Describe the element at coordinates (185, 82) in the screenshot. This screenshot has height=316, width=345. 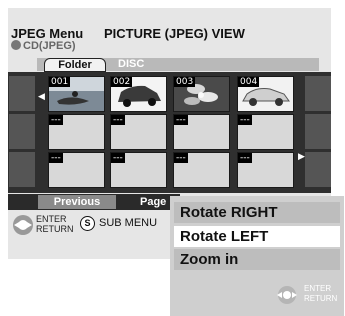
I see `thumbnail-number: 003` at that location.